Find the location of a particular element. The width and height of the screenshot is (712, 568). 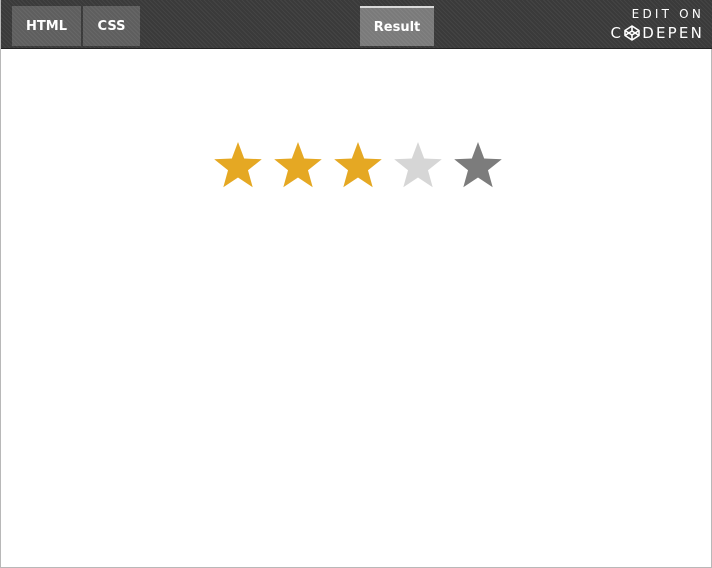

tab-result: Result is located at coordinates (397, 26).